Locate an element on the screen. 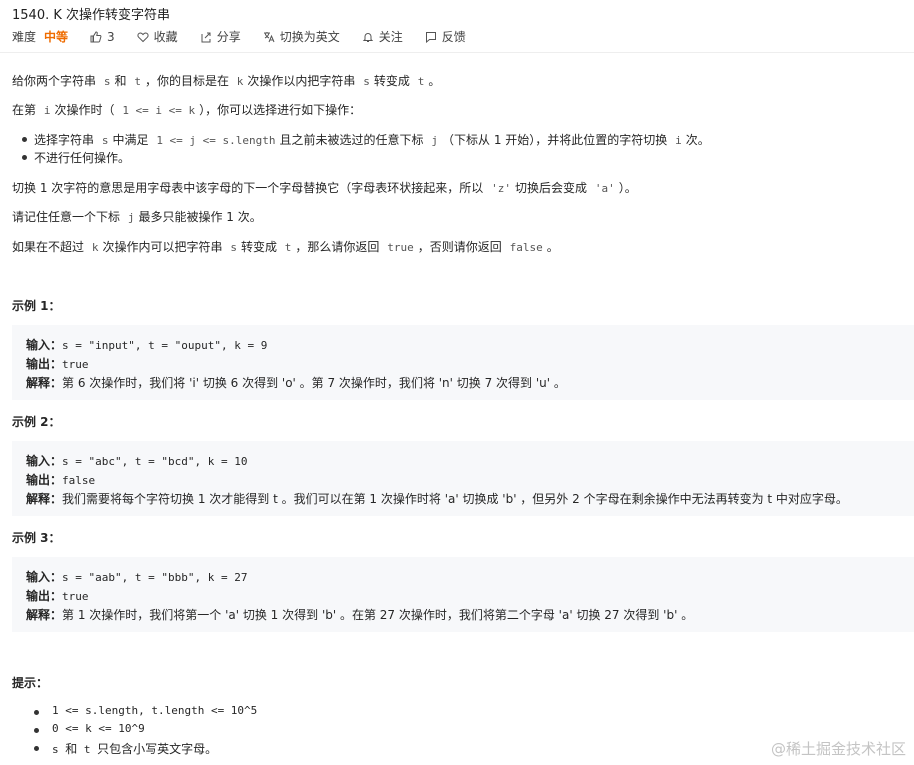 Image resolution: width=914 pixels, height=765 pixels. hints-heading: 提示： is located at coordinates (30, 683).